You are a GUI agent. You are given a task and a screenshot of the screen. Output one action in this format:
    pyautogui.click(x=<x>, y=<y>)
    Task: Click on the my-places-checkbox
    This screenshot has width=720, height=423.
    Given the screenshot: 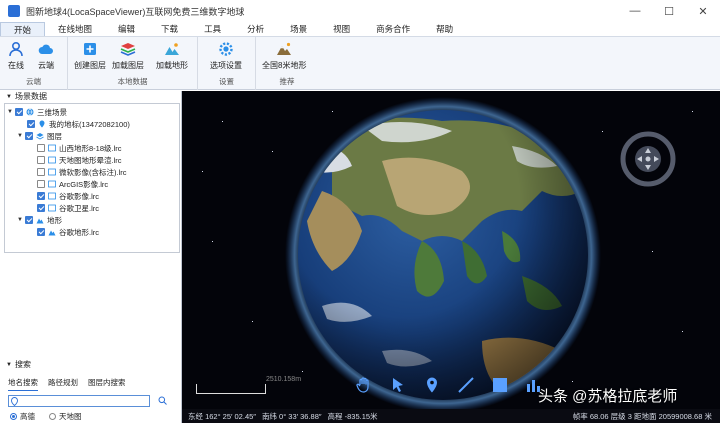 What is the action you would take?
    pyautogui.click(x=31, y=124)
    